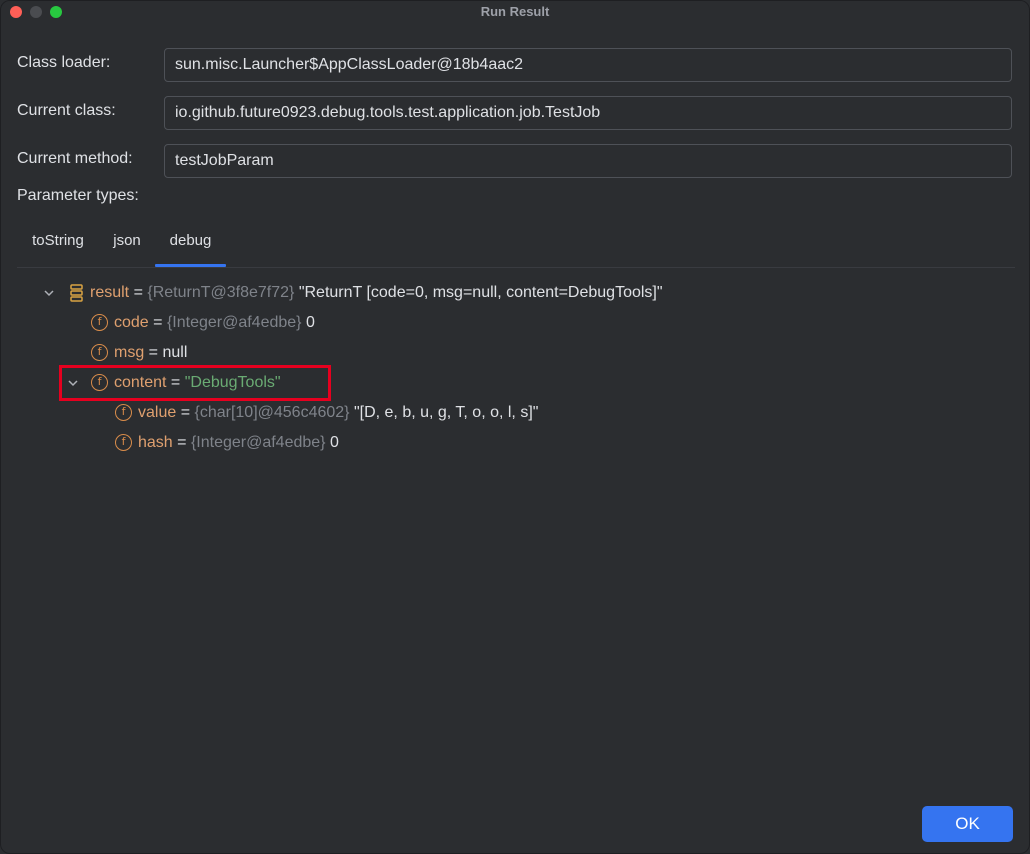 Image resolution: width=1030 pixels, height=854 pixels. I want to click on node-value: "[D, e, b, u, g, T, o, o, l, s]", so click(444, 412).